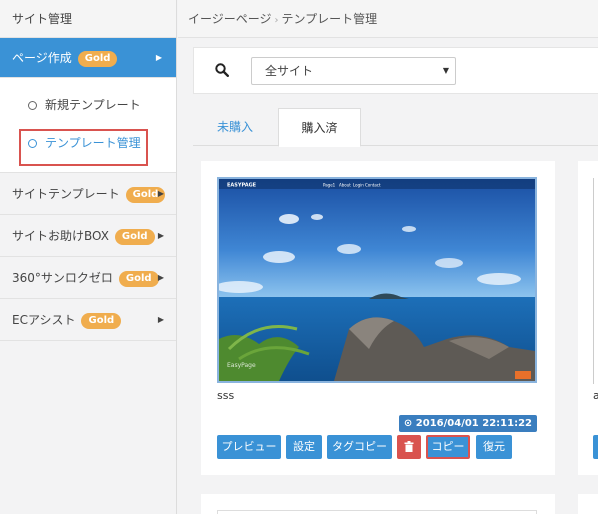  What do you see at coordinates (358, 185) in the screenshot?
I see `thumbnail-nav-item: Login` at bounding box center [358, 185].